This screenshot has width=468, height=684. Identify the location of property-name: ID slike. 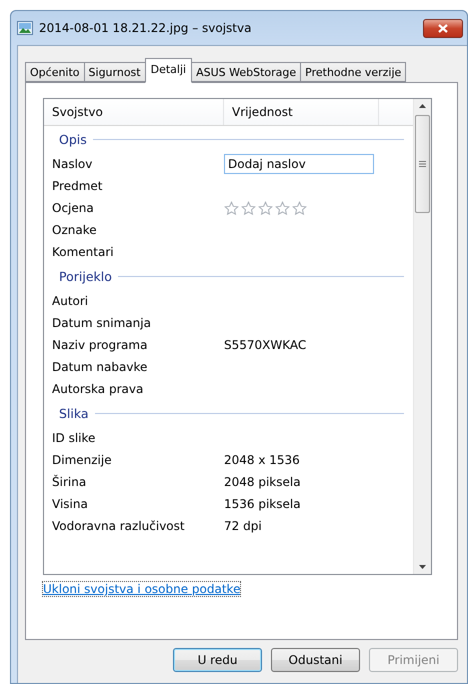
(73, 438).